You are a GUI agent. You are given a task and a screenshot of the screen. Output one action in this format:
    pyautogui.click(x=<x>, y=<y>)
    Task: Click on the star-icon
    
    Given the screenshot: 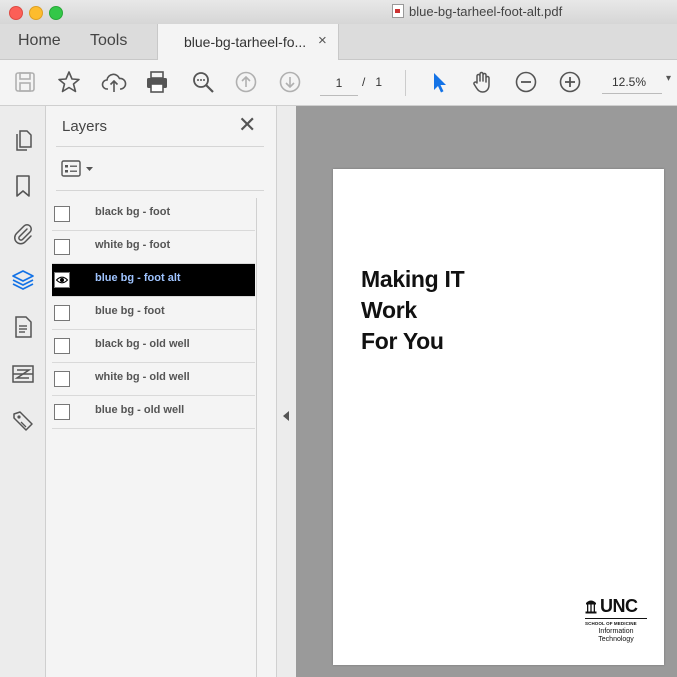 What is the action you would take?
    pyautogui.click(x=69, y=82)
    